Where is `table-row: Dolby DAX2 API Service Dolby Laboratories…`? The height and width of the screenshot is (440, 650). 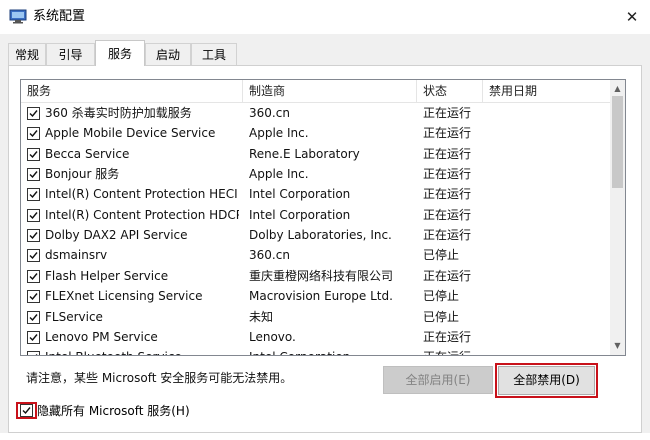 table-row: Dolby DAX2 API Service Dolby Laboratories… is located at coordinates (315, 235).